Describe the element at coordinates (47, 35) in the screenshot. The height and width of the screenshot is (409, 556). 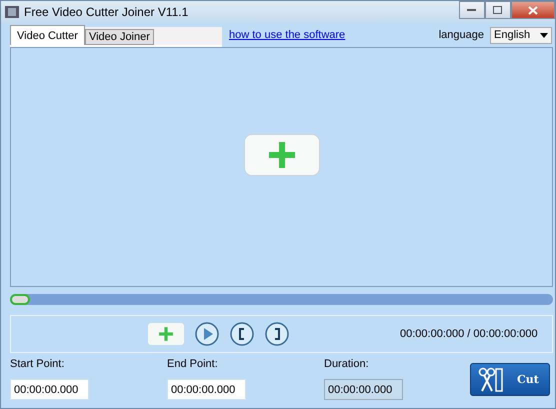
I see `tab: Video Cutter` at that location.